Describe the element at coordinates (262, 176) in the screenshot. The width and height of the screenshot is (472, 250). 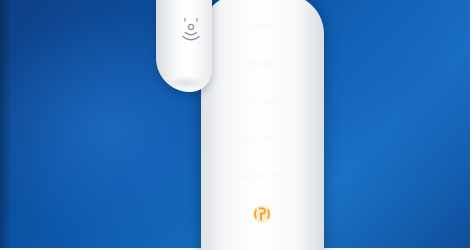
I see `mode-tongue-care-label: tongue care` at that location.